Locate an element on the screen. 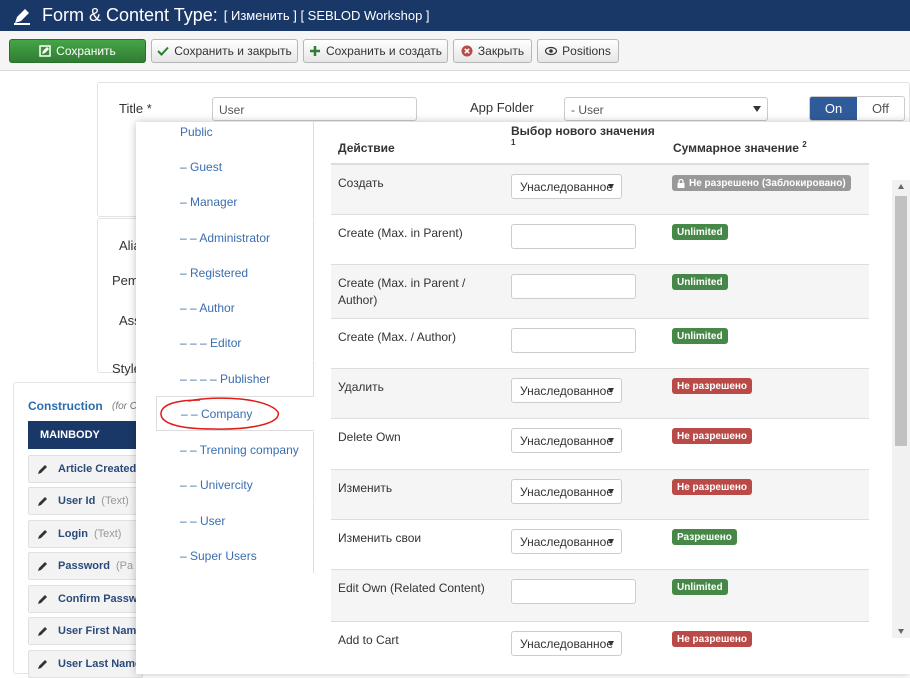 Image resolution: width=910 pixels, height=678 pixels. close-button: Закрыть is located at coordinates (492, 51).